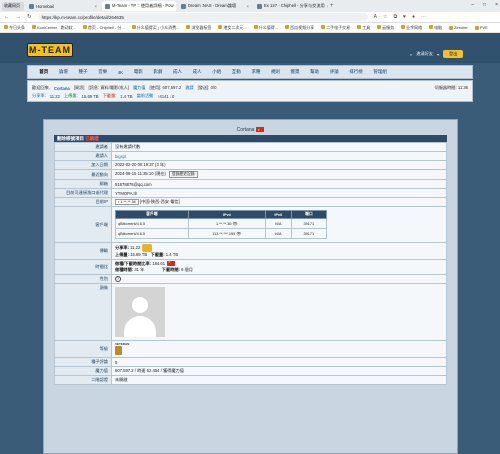 The height and width of the screenshot is (454, 500). What do you see at coordinates (92, 138) in the screenshot?
I see `verified-status: 已驗證` at bounding box center [92, 138].